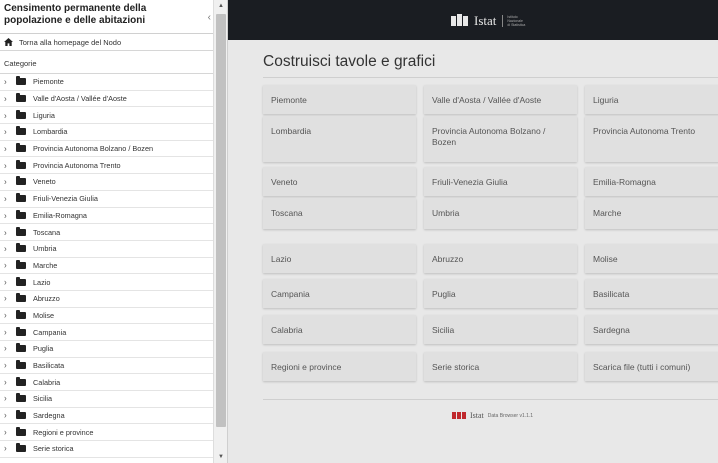 The width and height of the screenshot is (718, 463). What do you see at coordinates (500, 293) in the screenshot?
I see `region-card: Puglia` at bounding box center [500, 293].